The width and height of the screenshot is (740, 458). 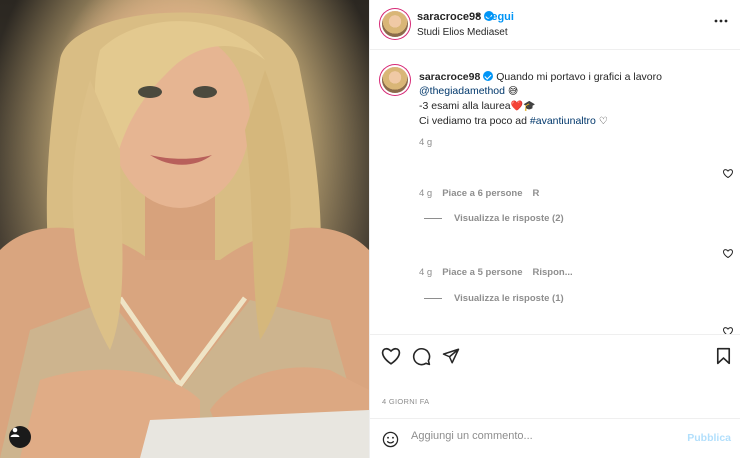 What do you see at coordinates (451, 357) in the screenshot?
I see `share-icon` at bounding box center [451, 357].